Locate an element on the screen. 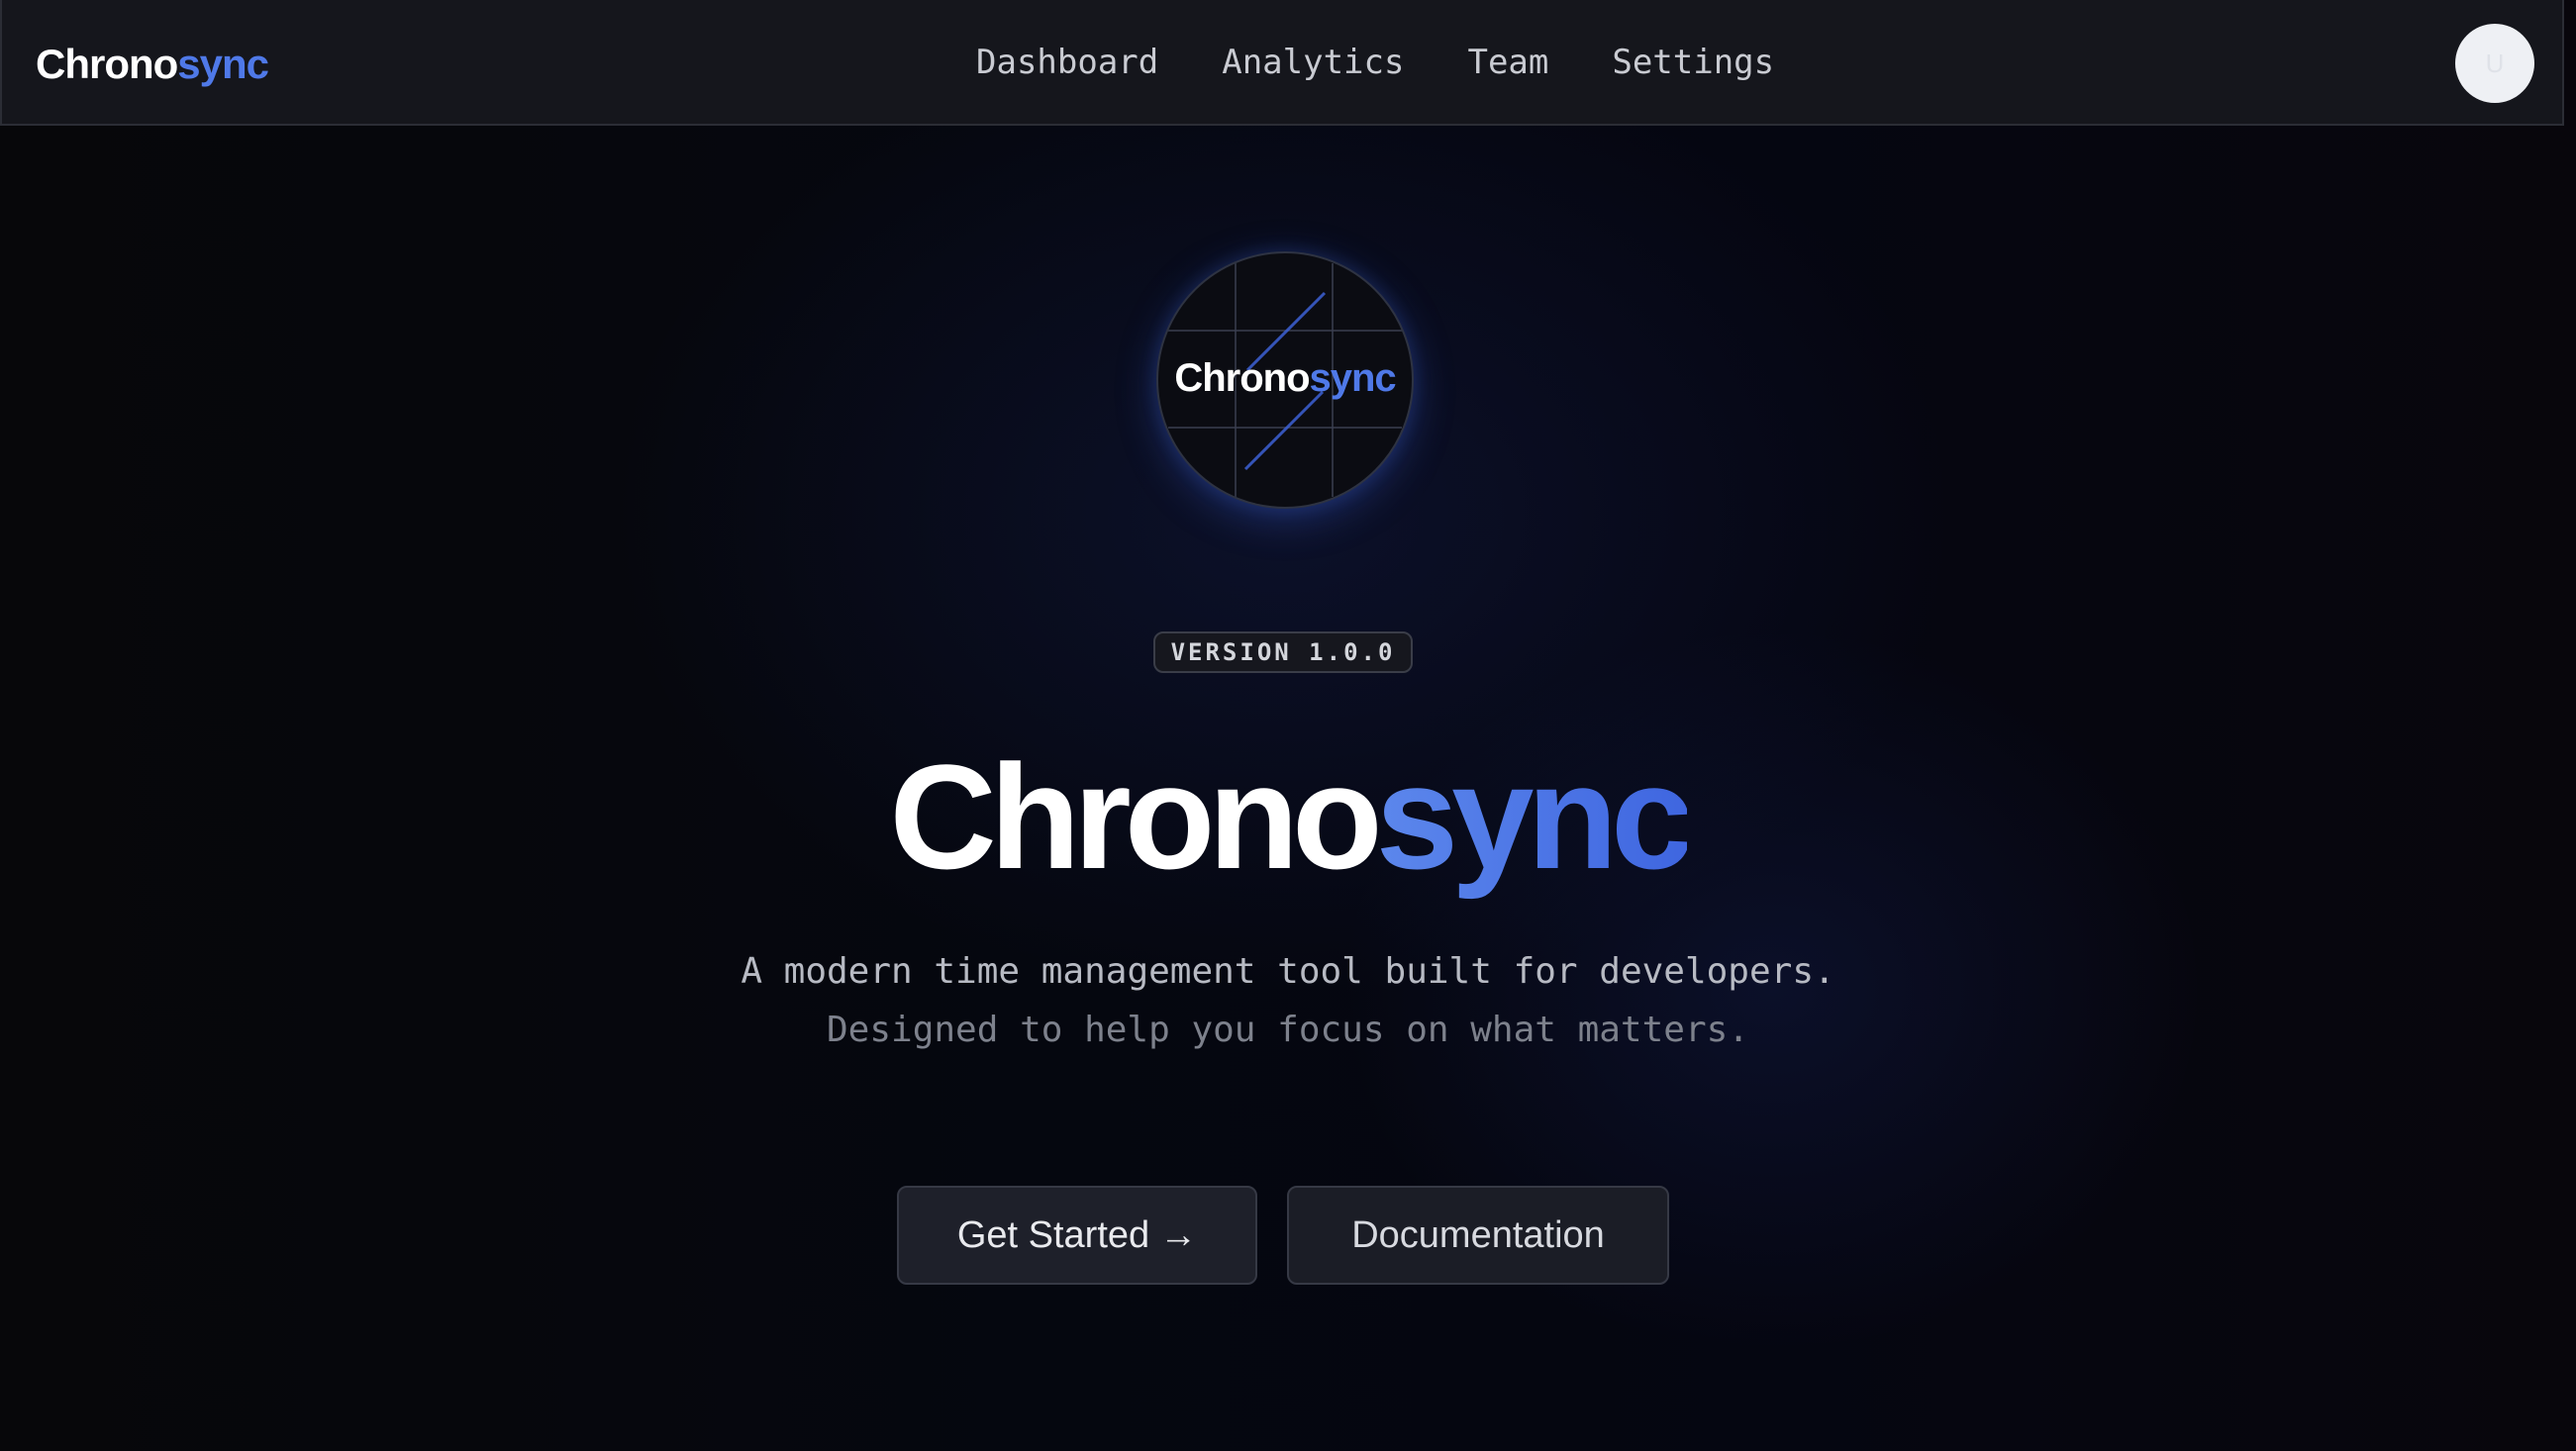 Image resolution: width=2576 pixels, height=1451 pixels. nav-links: Dashboard Analytics Team Settings is located at coordinates (1375, 62).